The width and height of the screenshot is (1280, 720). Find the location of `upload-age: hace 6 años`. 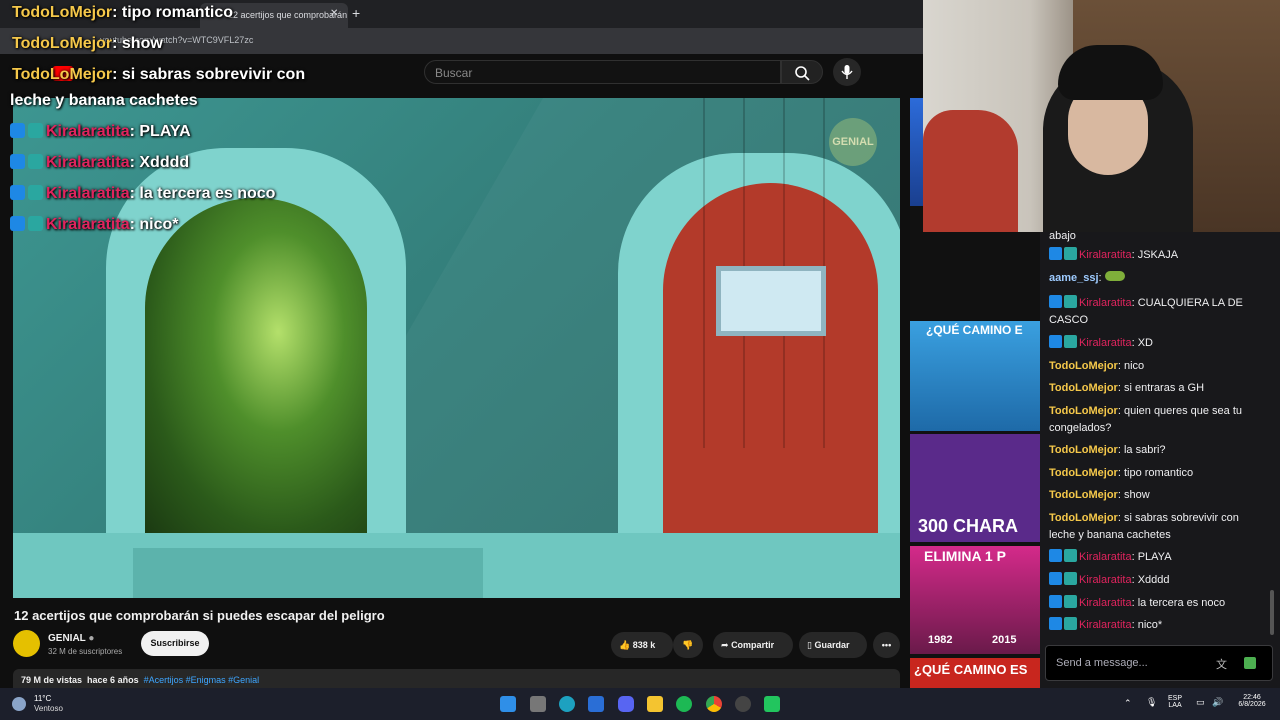

upload-age: hace 6 años is located at coordinates (113, 680).